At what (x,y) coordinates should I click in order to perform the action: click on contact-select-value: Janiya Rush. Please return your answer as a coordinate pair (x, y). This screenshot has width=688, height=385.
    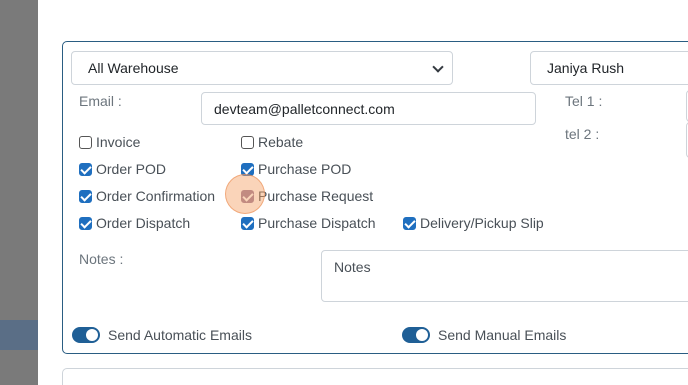
    Looking at the image, I should click on (586, 68).